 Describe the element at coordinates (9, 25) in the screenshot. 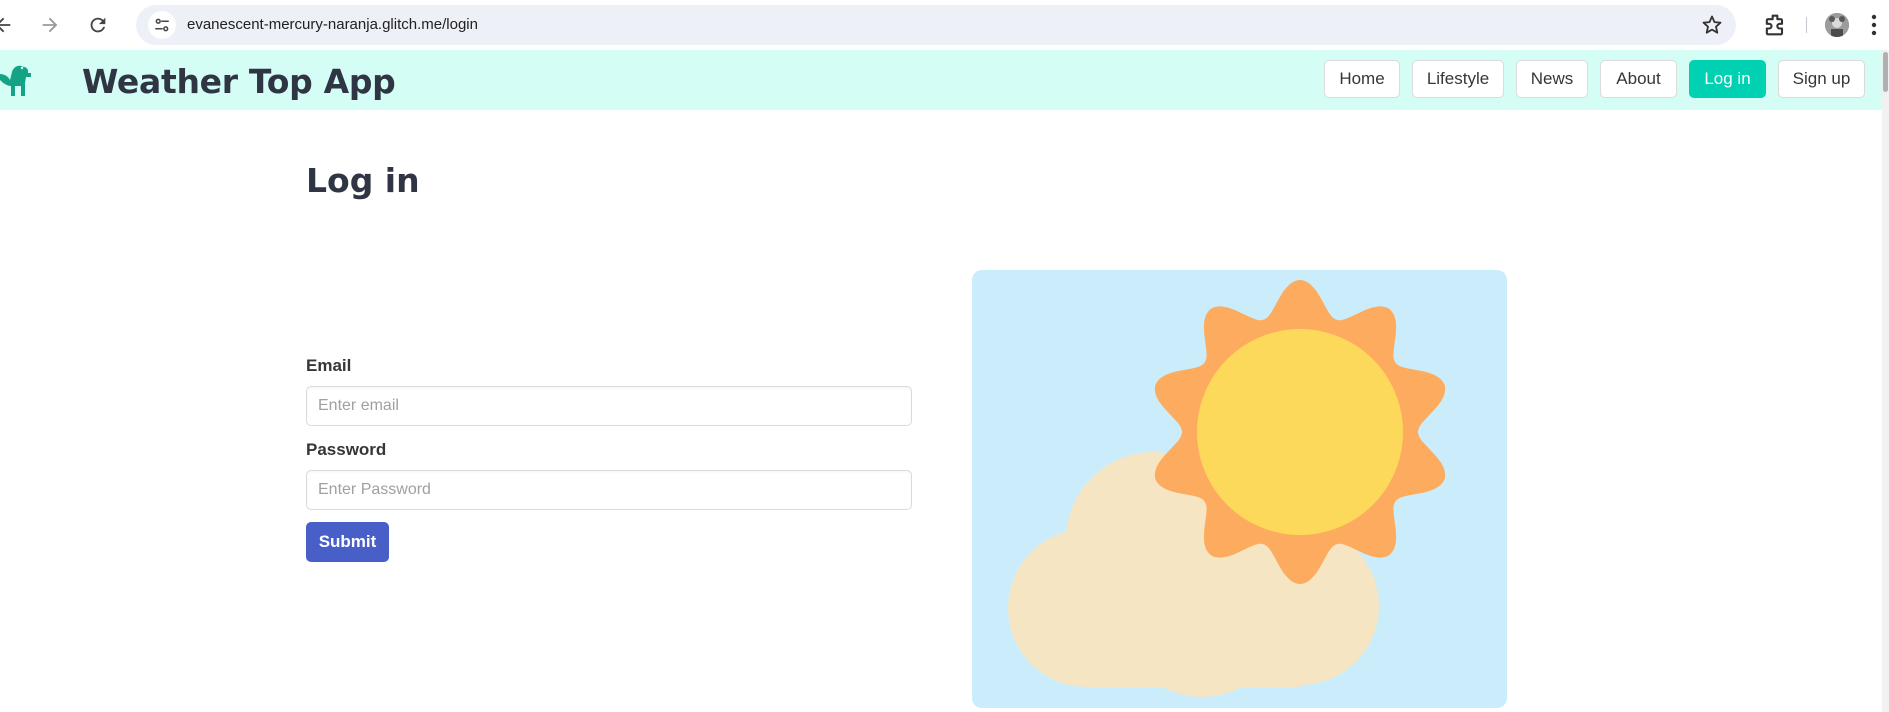

I see `back-arrow-icon` at that location.